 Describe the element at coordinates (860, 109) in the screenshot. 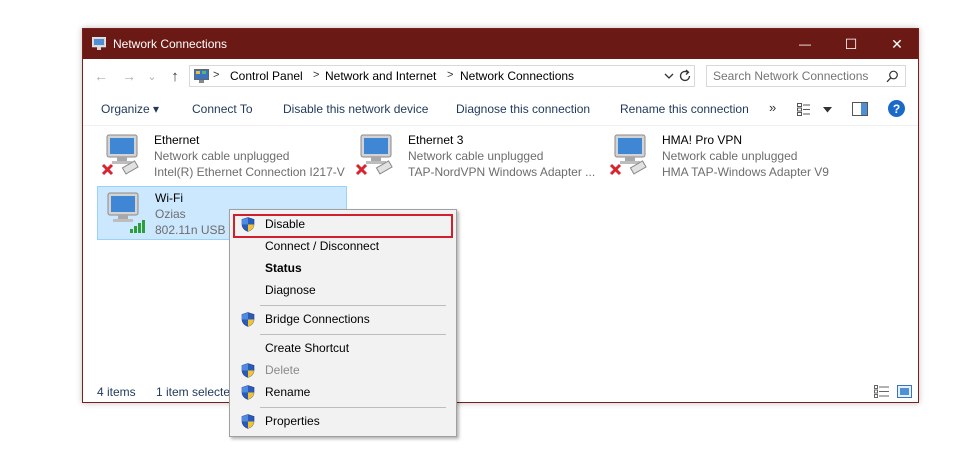

I see `preview-pane-icon` at that location.